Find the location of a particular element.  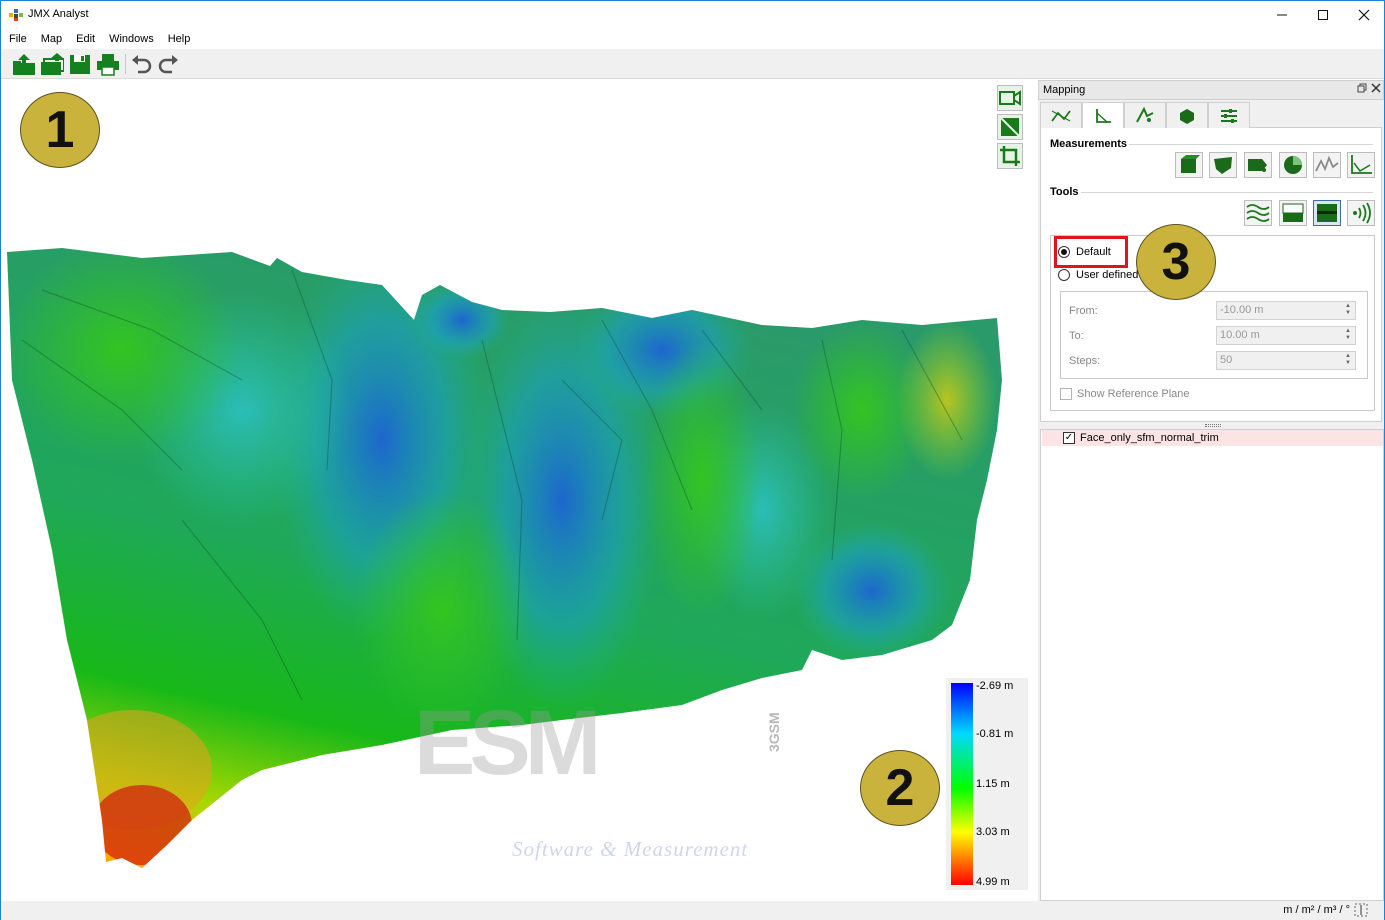

save-button is located at coordinates (80, 64).